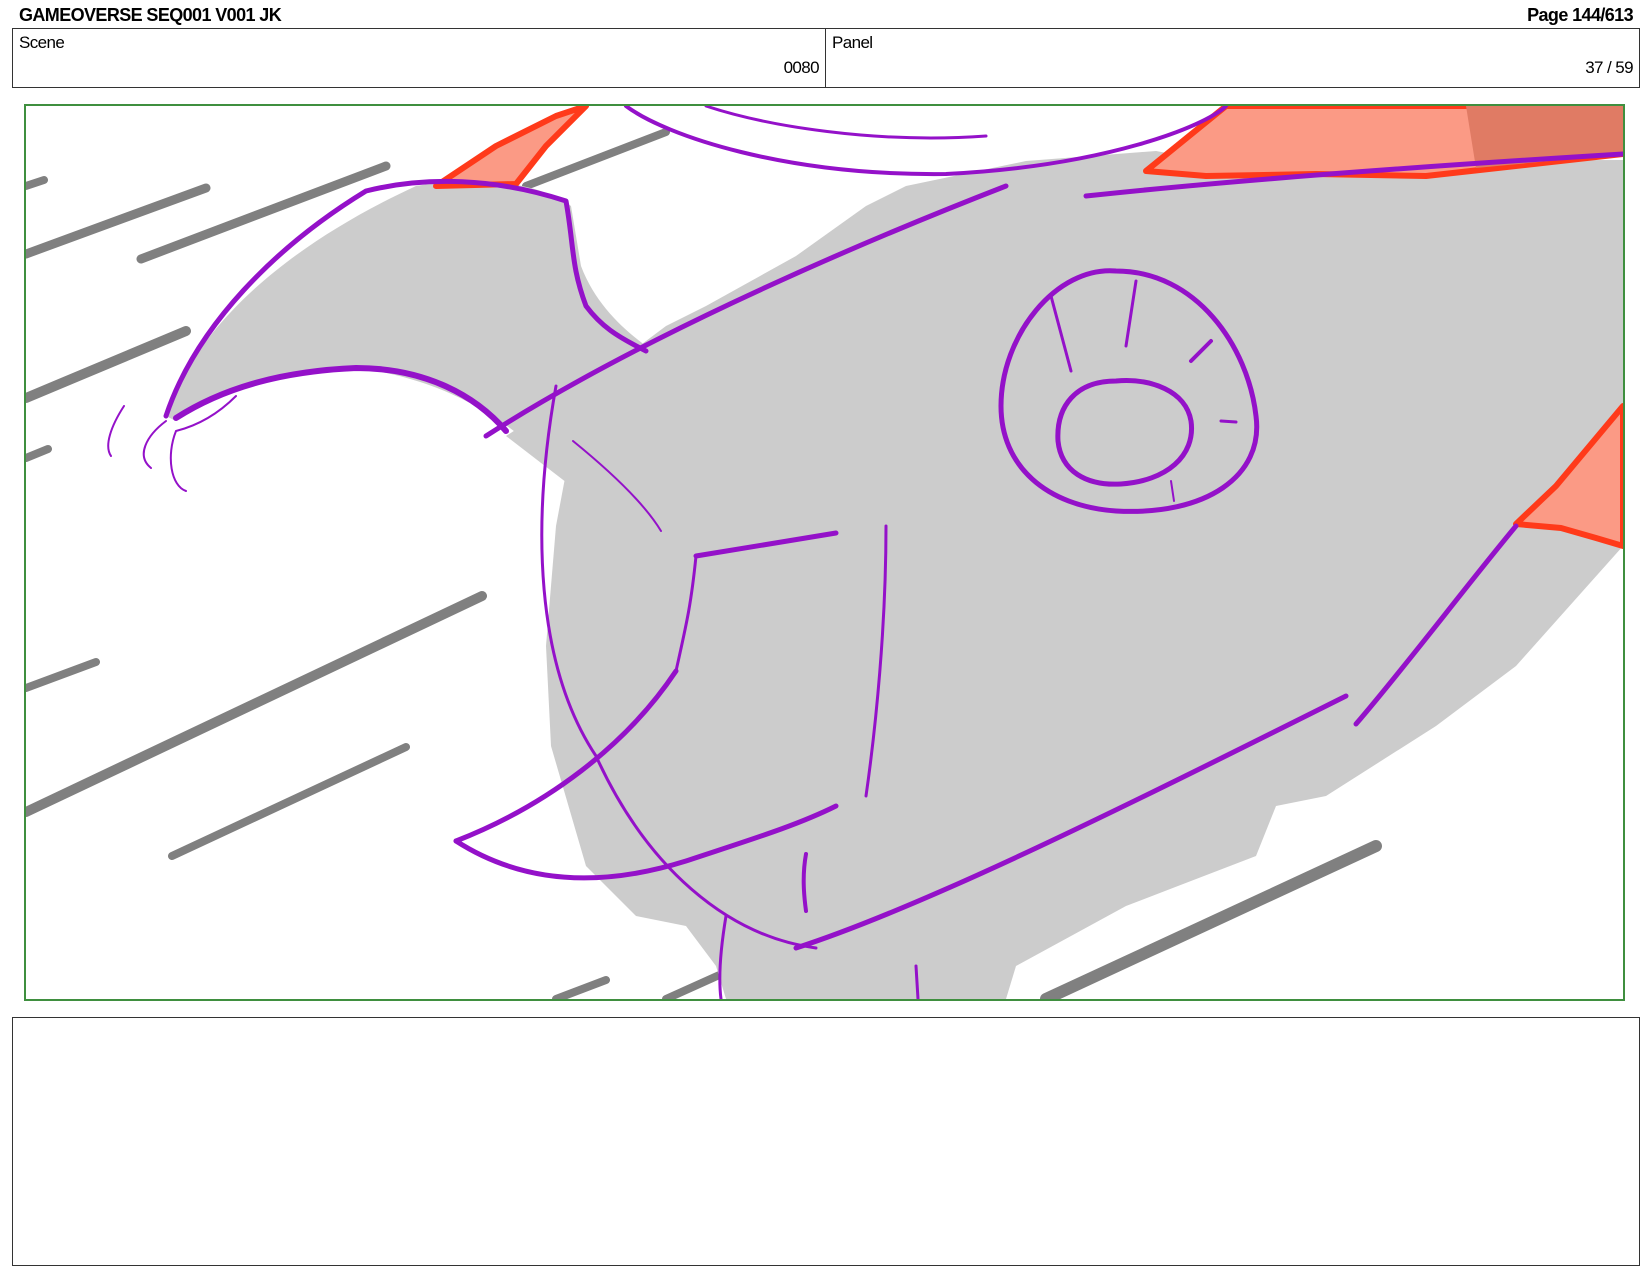 This screenshot has height=1275, width=1650. What do you see at coordinates (801, 67) in the screenshot?
I see `scene-number: 0080` at bounding box center [801, 67].